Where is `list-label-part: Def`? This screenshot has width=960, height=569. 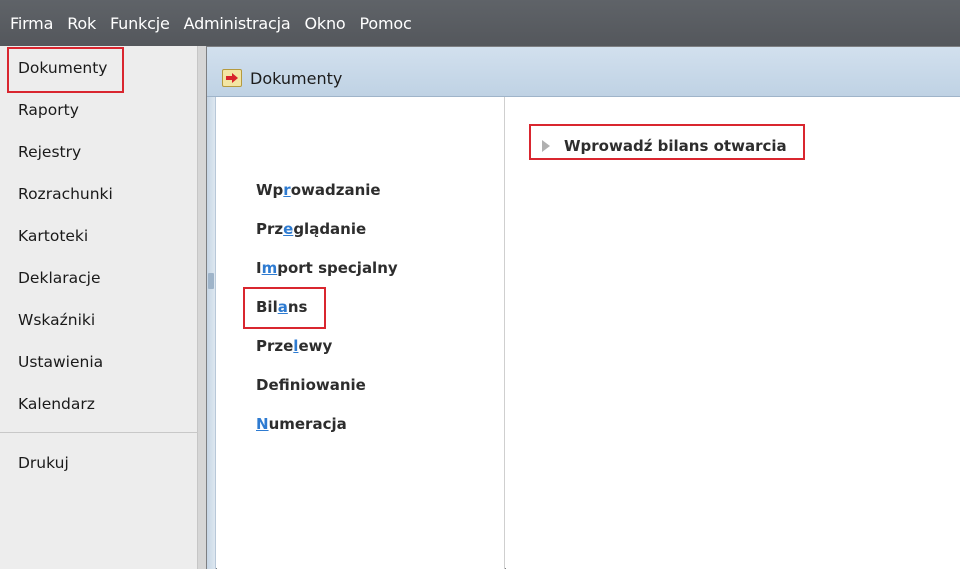
list-label-part: Def is located at coordinates (273, 385).